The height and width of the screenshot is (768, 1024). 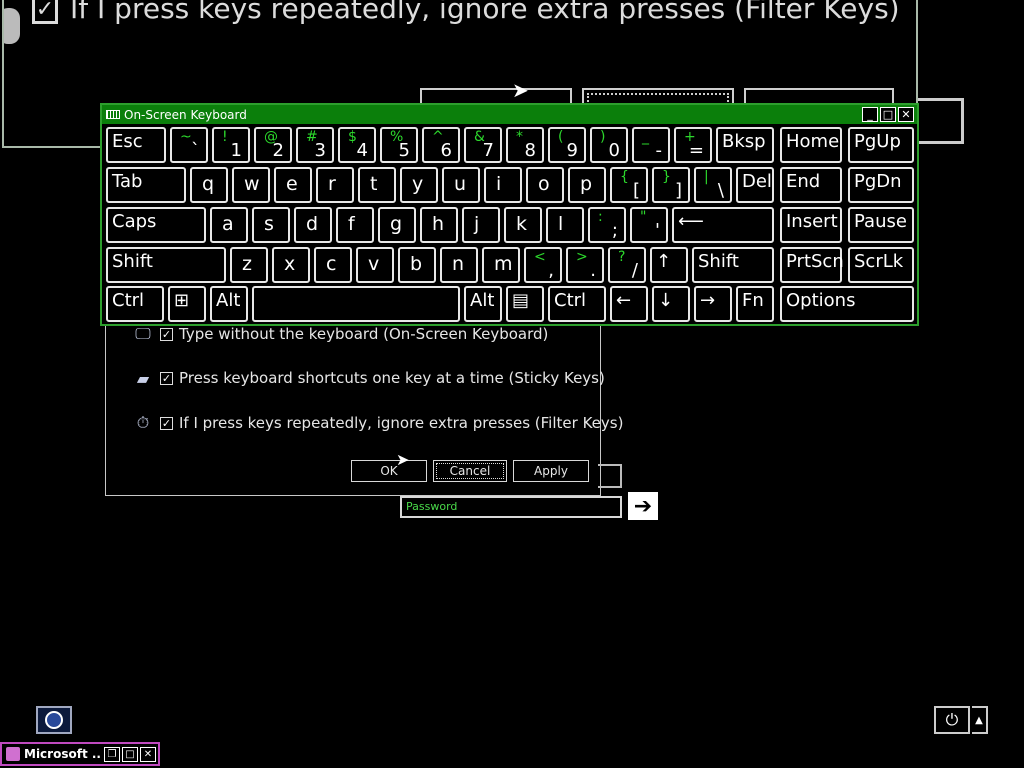 I want to click on key-n: n, so click(x=459, y=265).